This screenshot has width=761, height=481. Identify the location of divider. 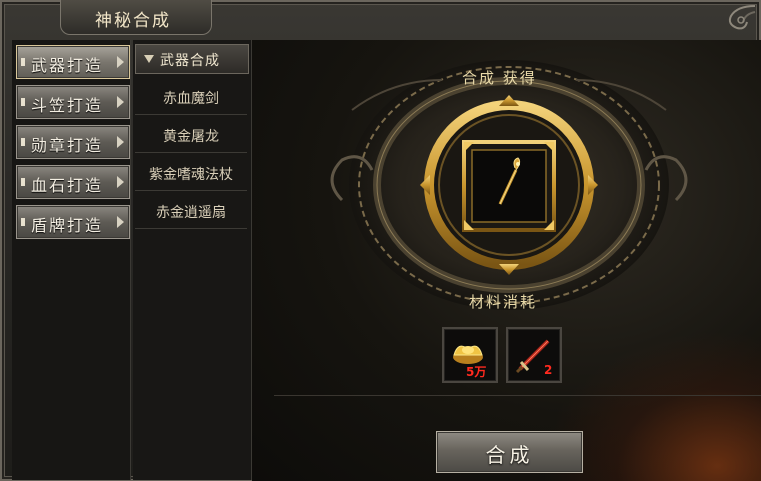
(517, 395).